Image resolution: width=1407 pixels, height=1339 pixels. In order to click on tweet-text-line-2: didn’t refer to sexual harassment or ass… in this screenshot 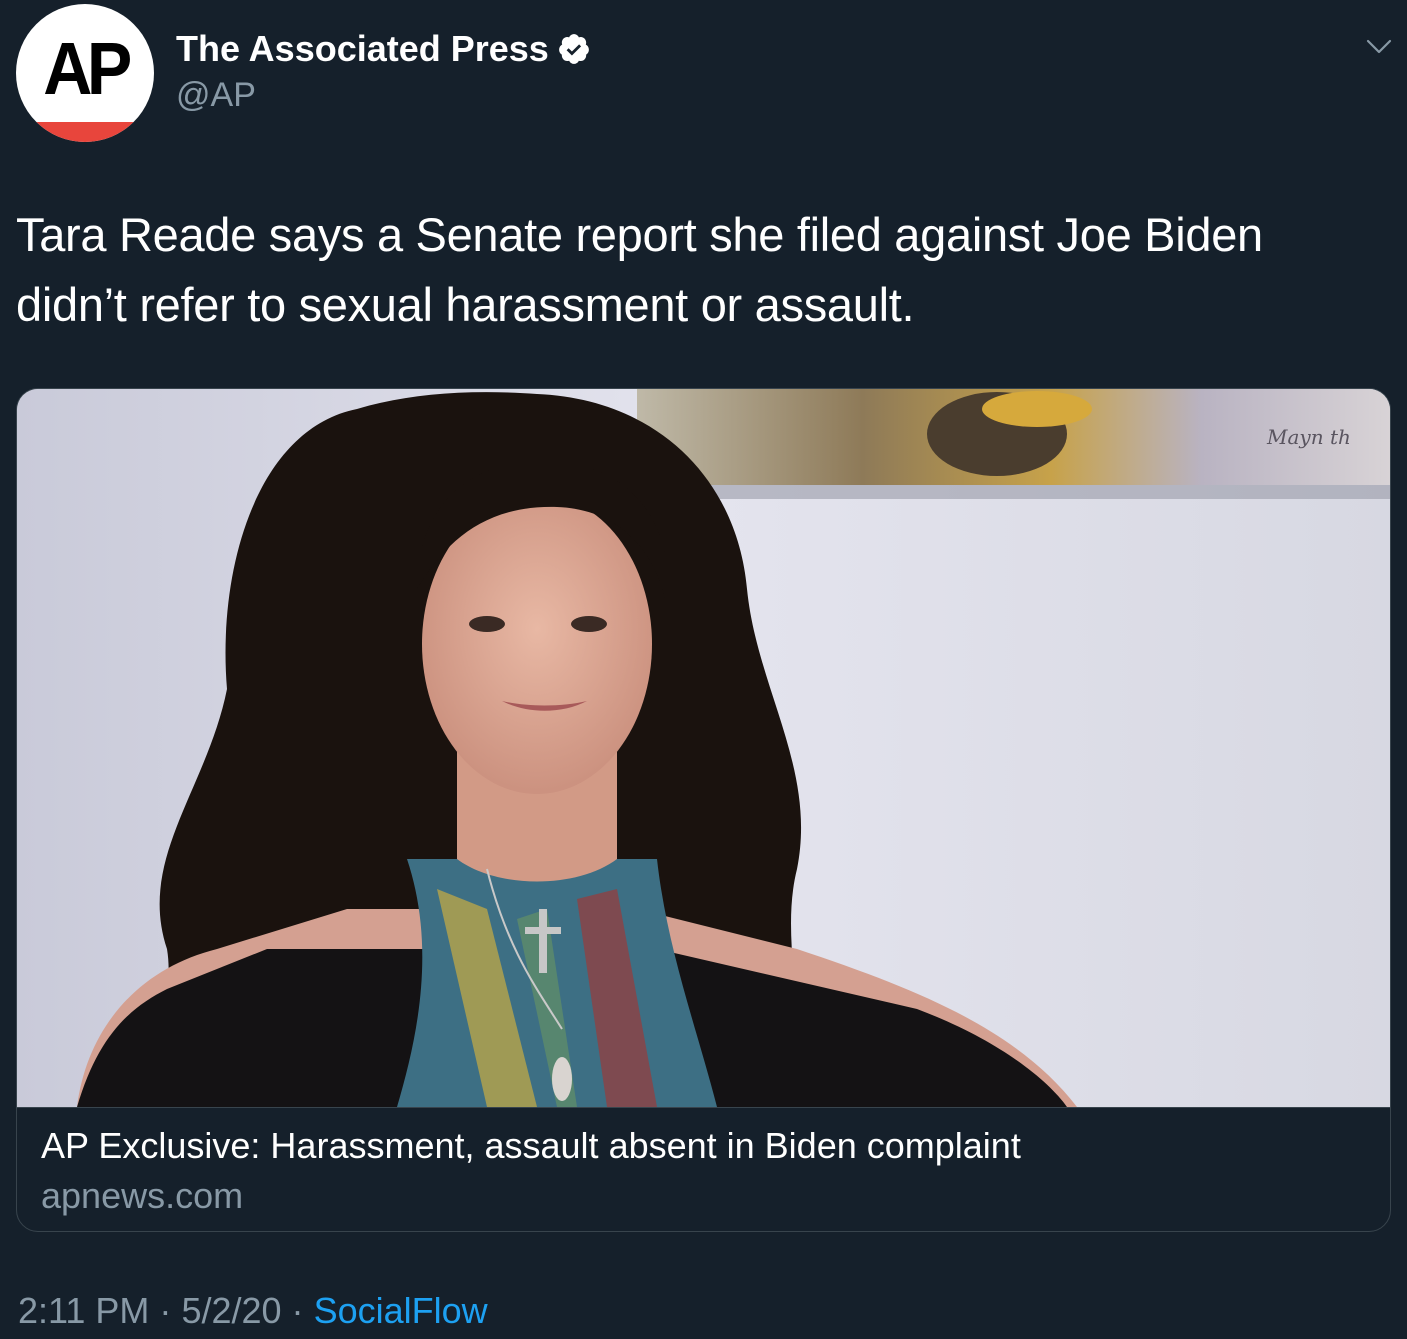, I will do `click(465, 304)`.